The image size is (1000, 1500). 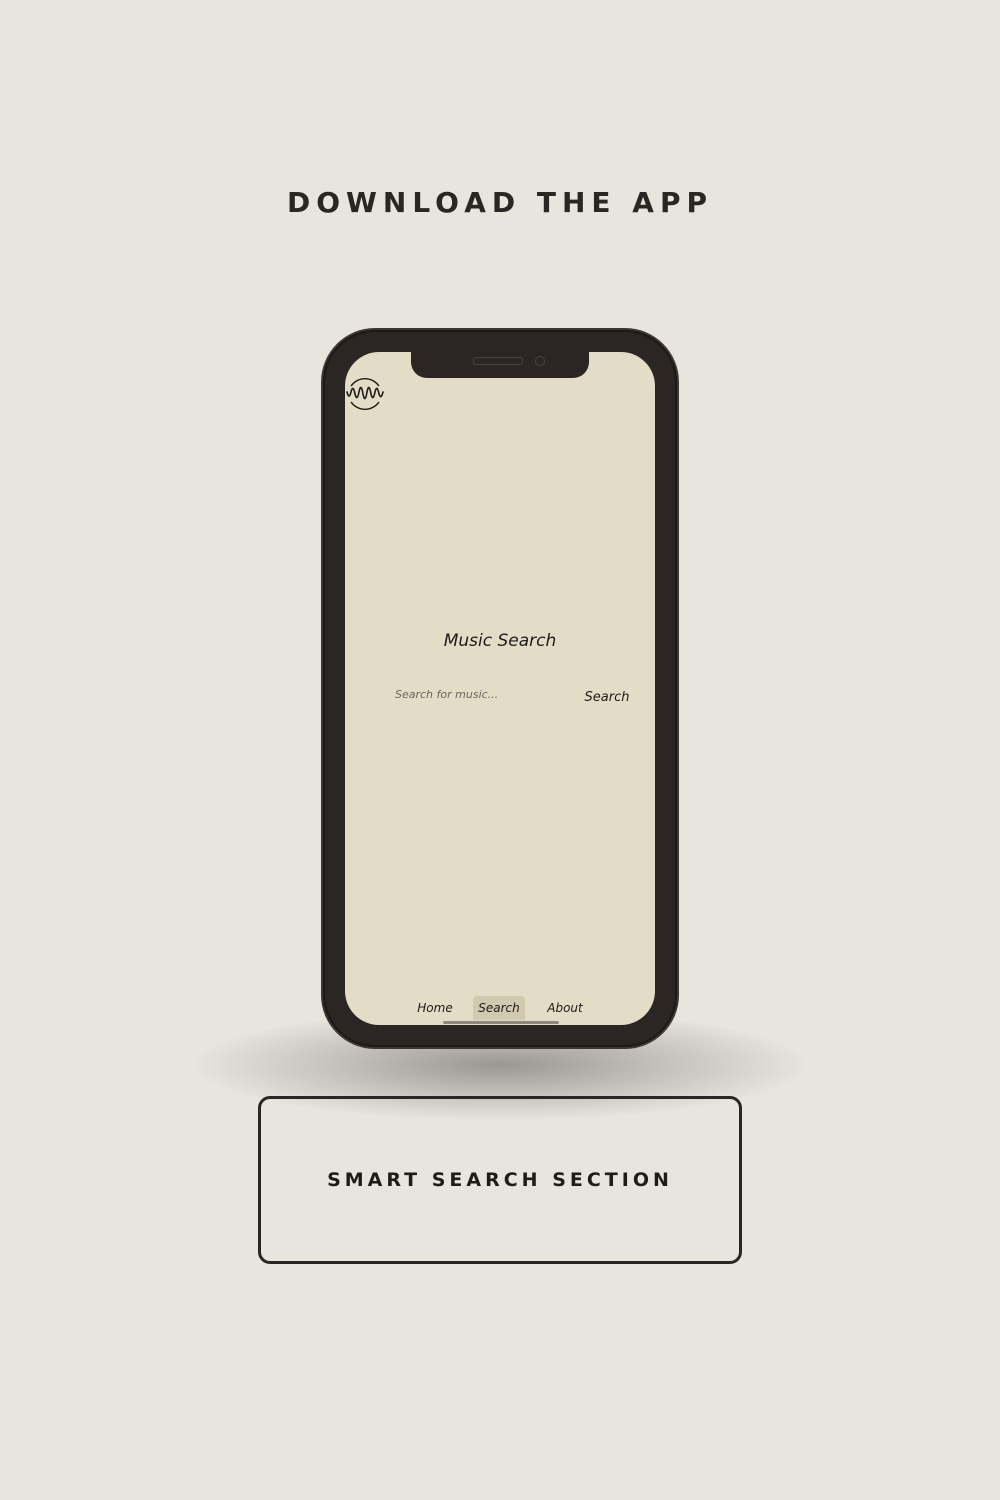 I want to click on front-camera, so click(x=540, y=361).